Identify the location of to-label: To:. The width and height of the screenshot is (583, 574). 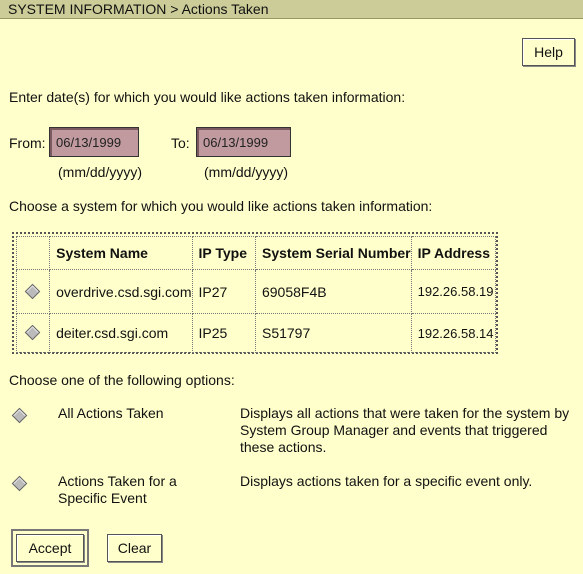
(180, 143).